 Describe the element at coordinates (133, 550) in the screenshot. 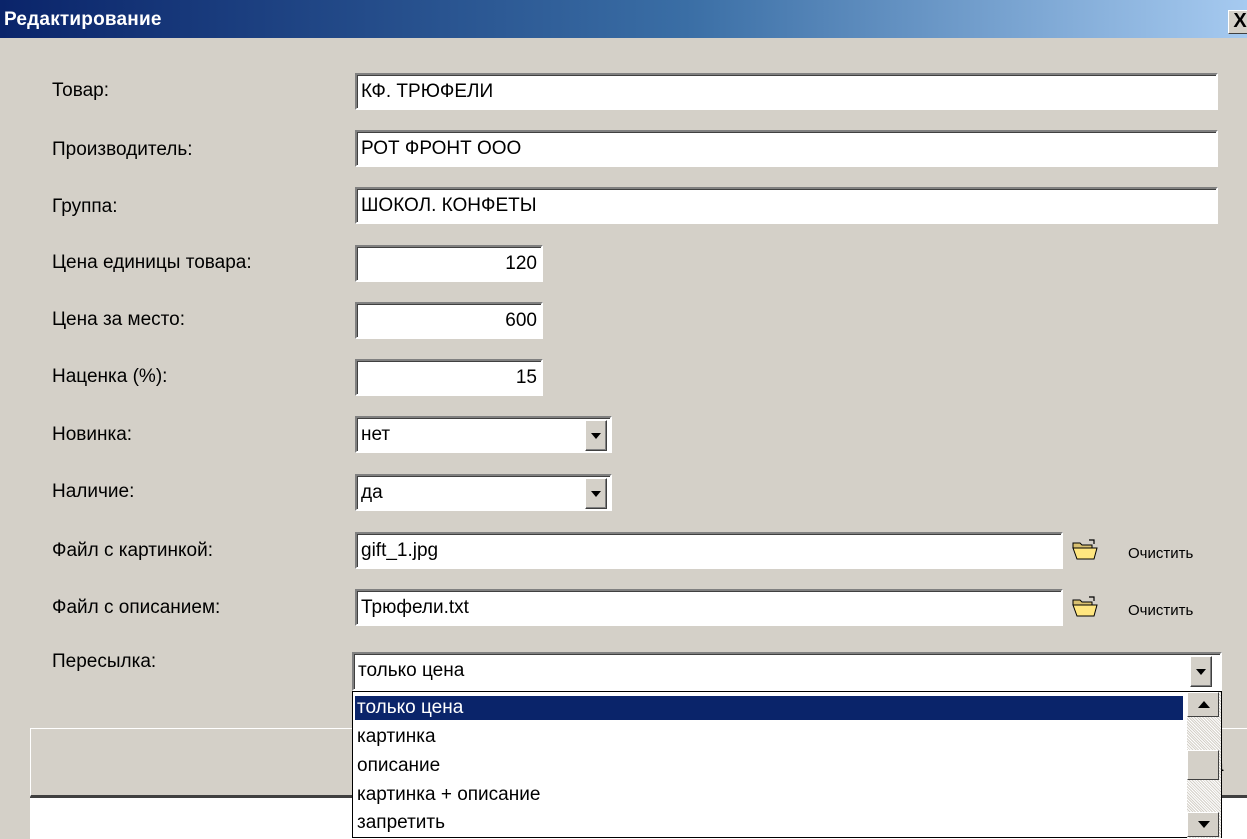

I see `image-file-label: Файл с картинкой:` at that location.